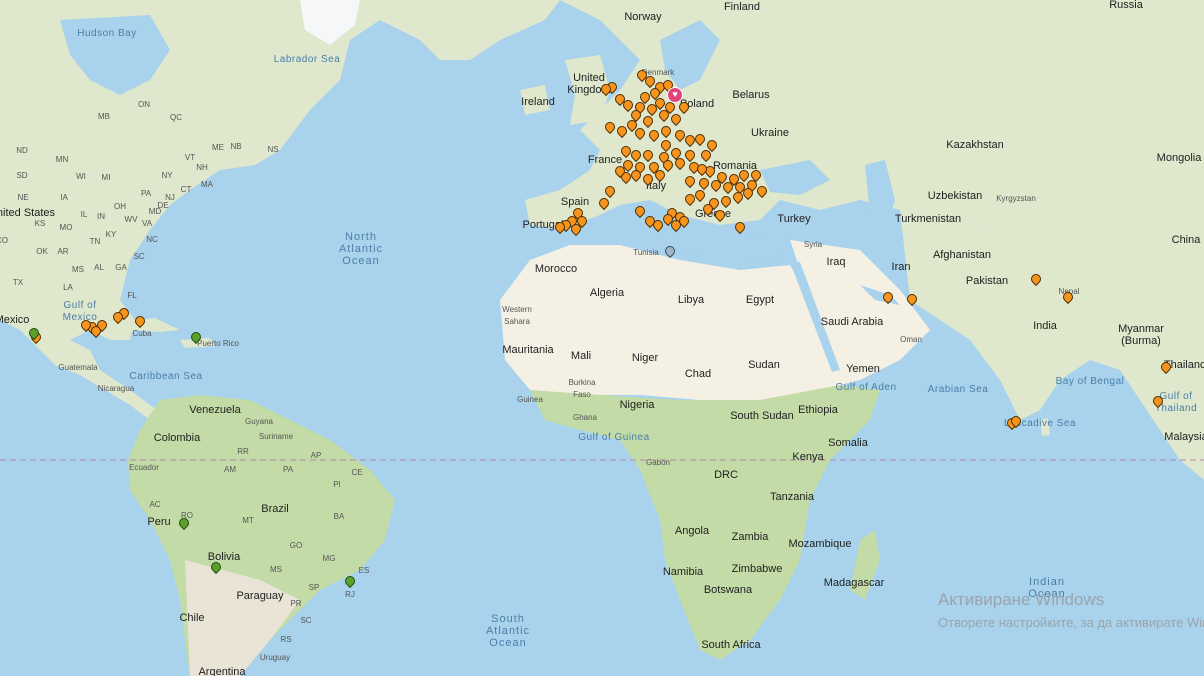 This screenshot has width=1204, height=676. Describe the element at coordinates (62, 159) in the screenshot. I see `state-code: MN` at that location.